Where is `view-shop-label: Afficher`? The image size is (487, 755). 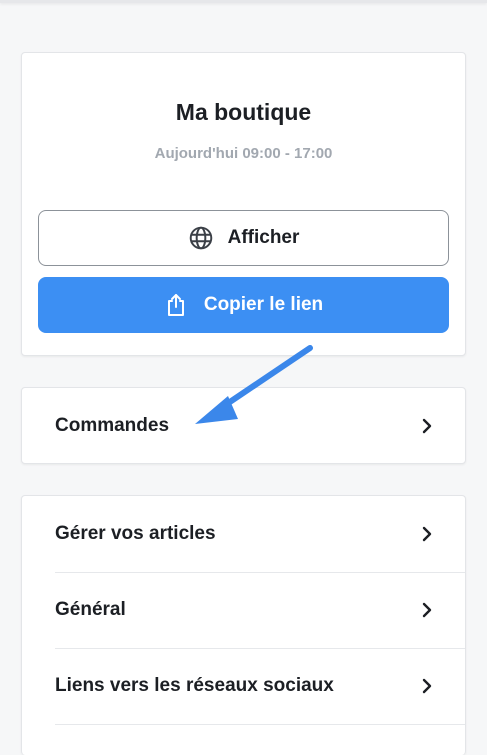
view-shop-label: Afficher is located at coordinates (263, 237).